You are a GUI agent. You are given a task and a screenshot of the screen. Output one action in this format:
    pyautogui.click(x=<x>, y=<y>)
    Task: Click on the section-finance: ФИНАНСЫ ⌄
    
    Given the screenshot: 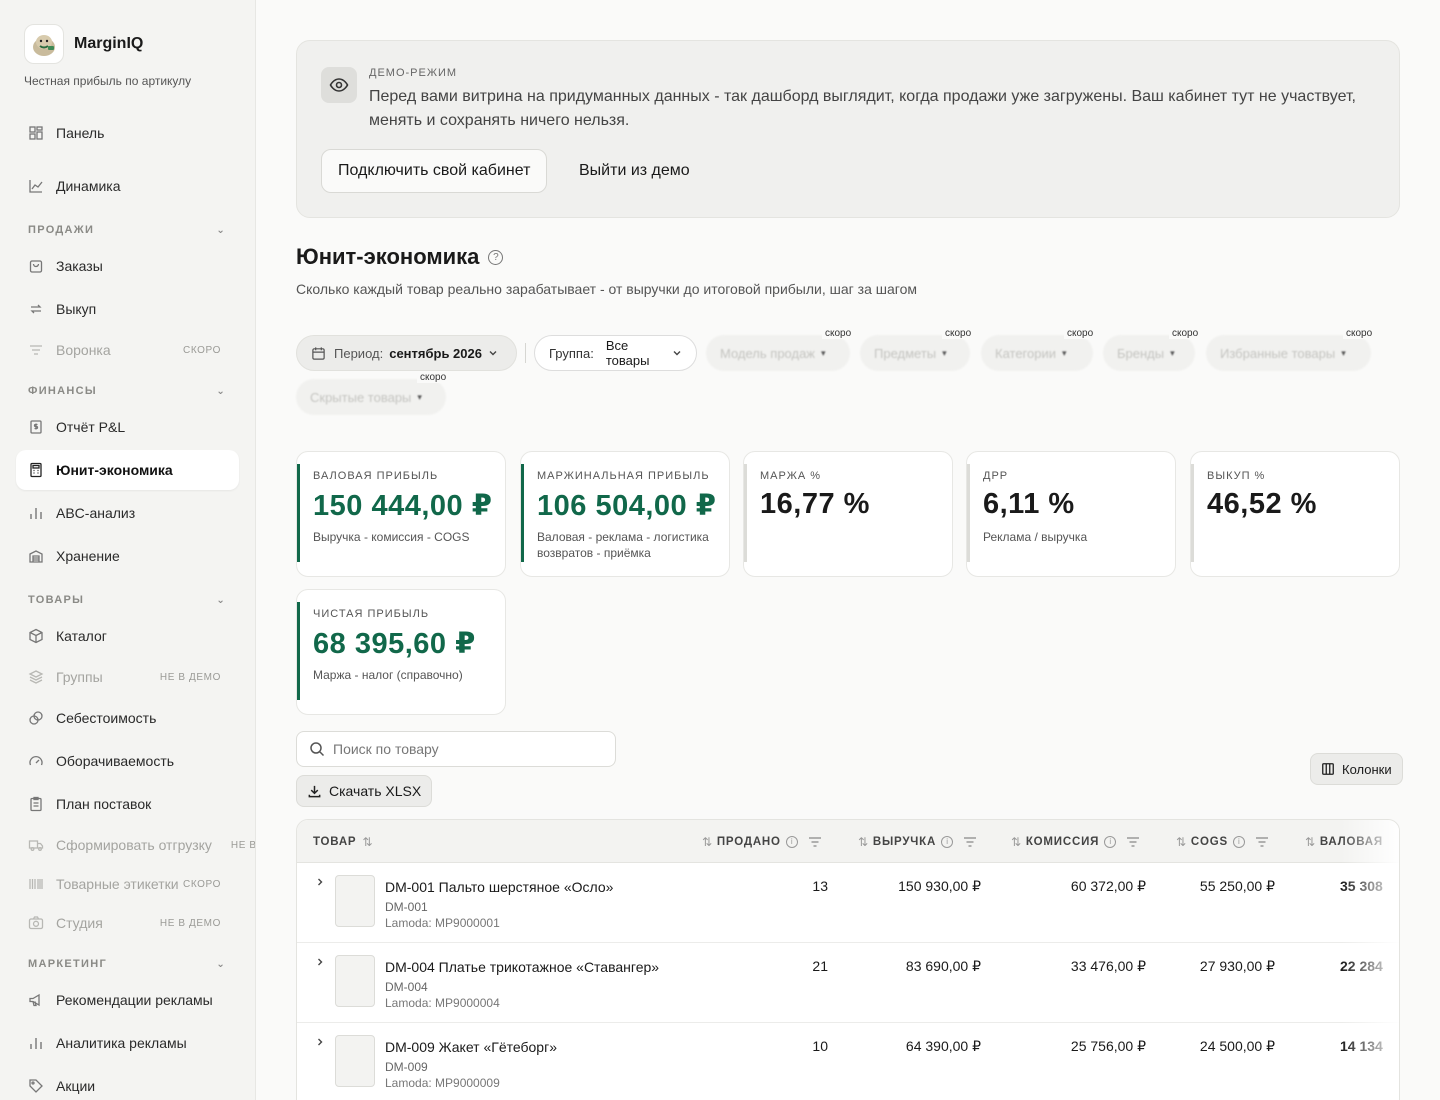 What is the action you would take?
    pyautogui.click(x=127, y=391)
    